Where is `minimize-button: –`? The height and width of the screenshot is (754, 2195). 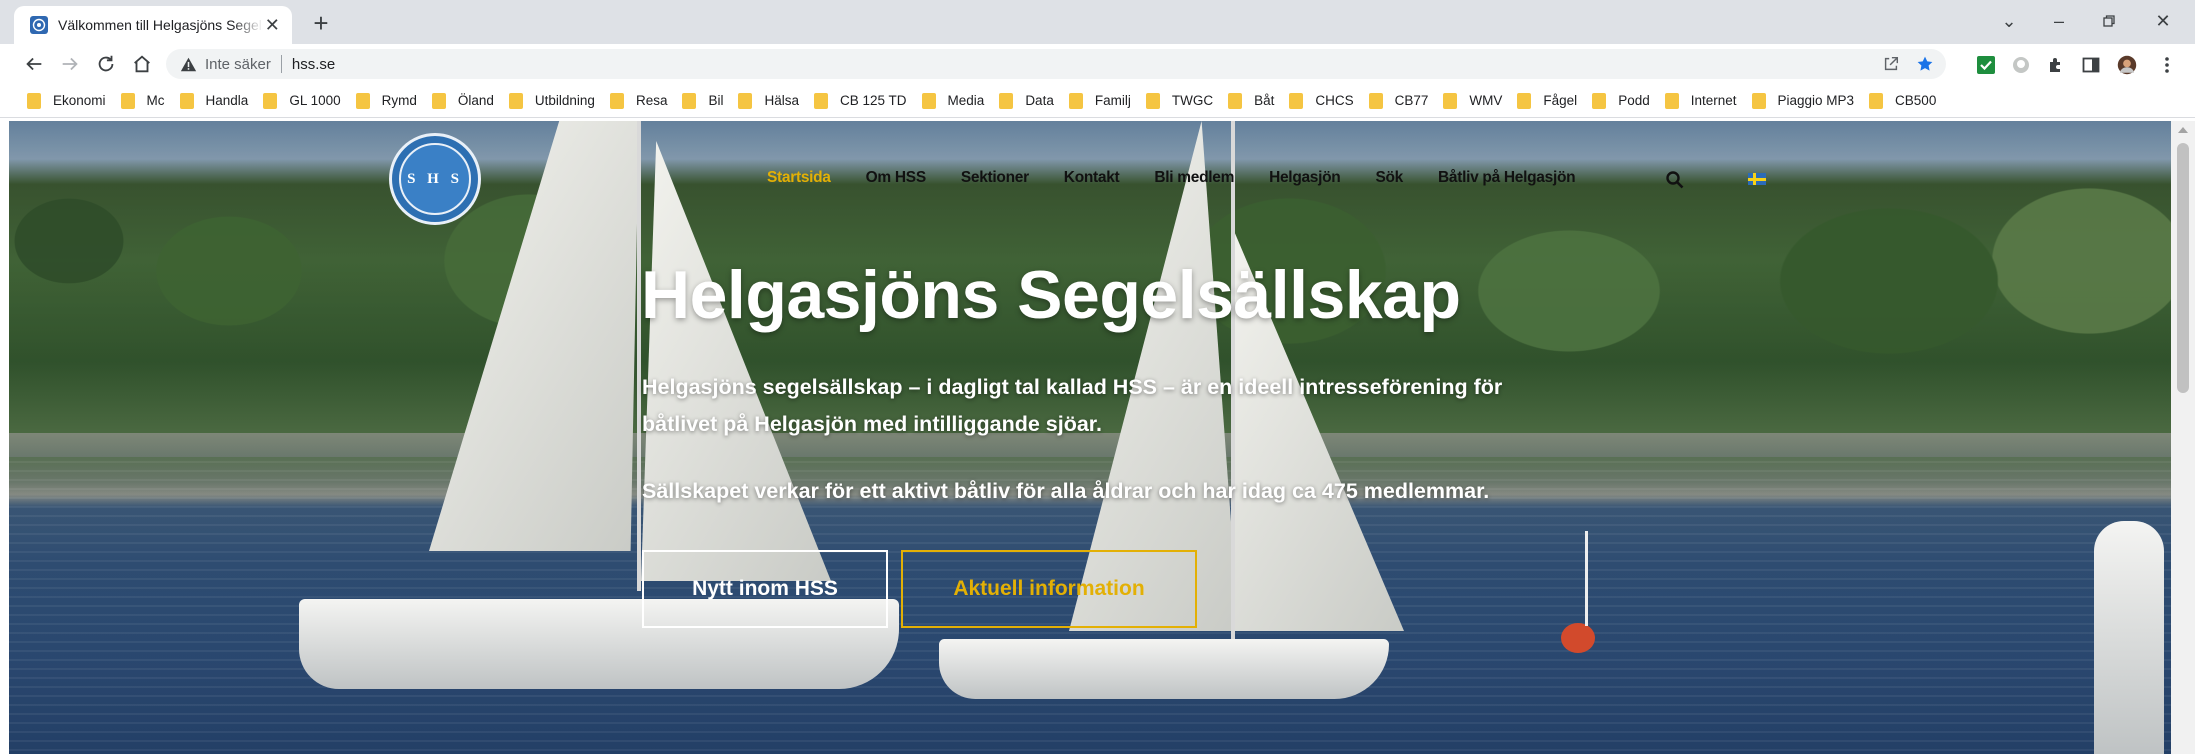 minimize-button: – is located at coordinates (2059, 21).